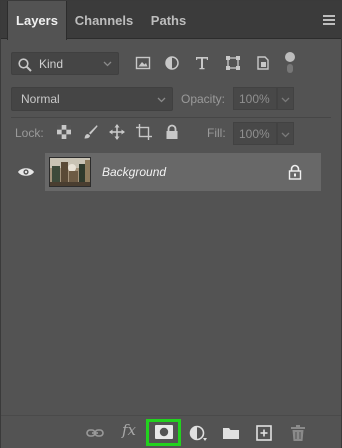 The image size is (342, 448). I want to click on link-layers-icon, so click(95, 433).